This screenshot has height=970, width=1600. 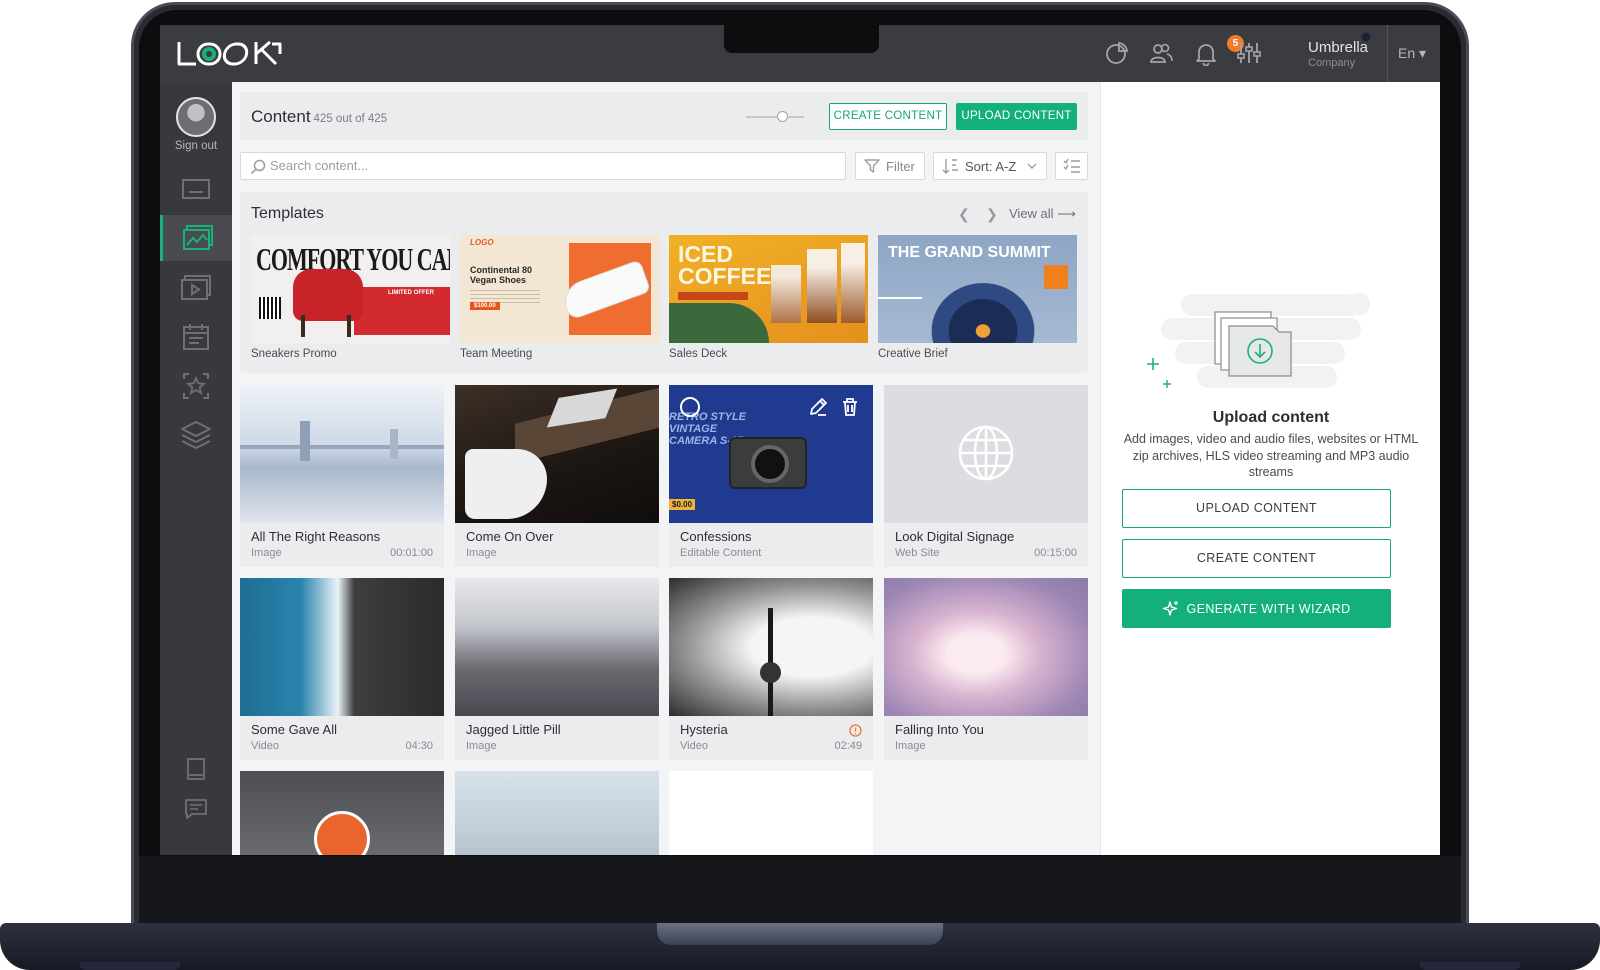 What do you see at coordinates (708, 417) in the screenshot?
I see `card-art-line: RETRO STYLE` at bounding box center [708, 417].